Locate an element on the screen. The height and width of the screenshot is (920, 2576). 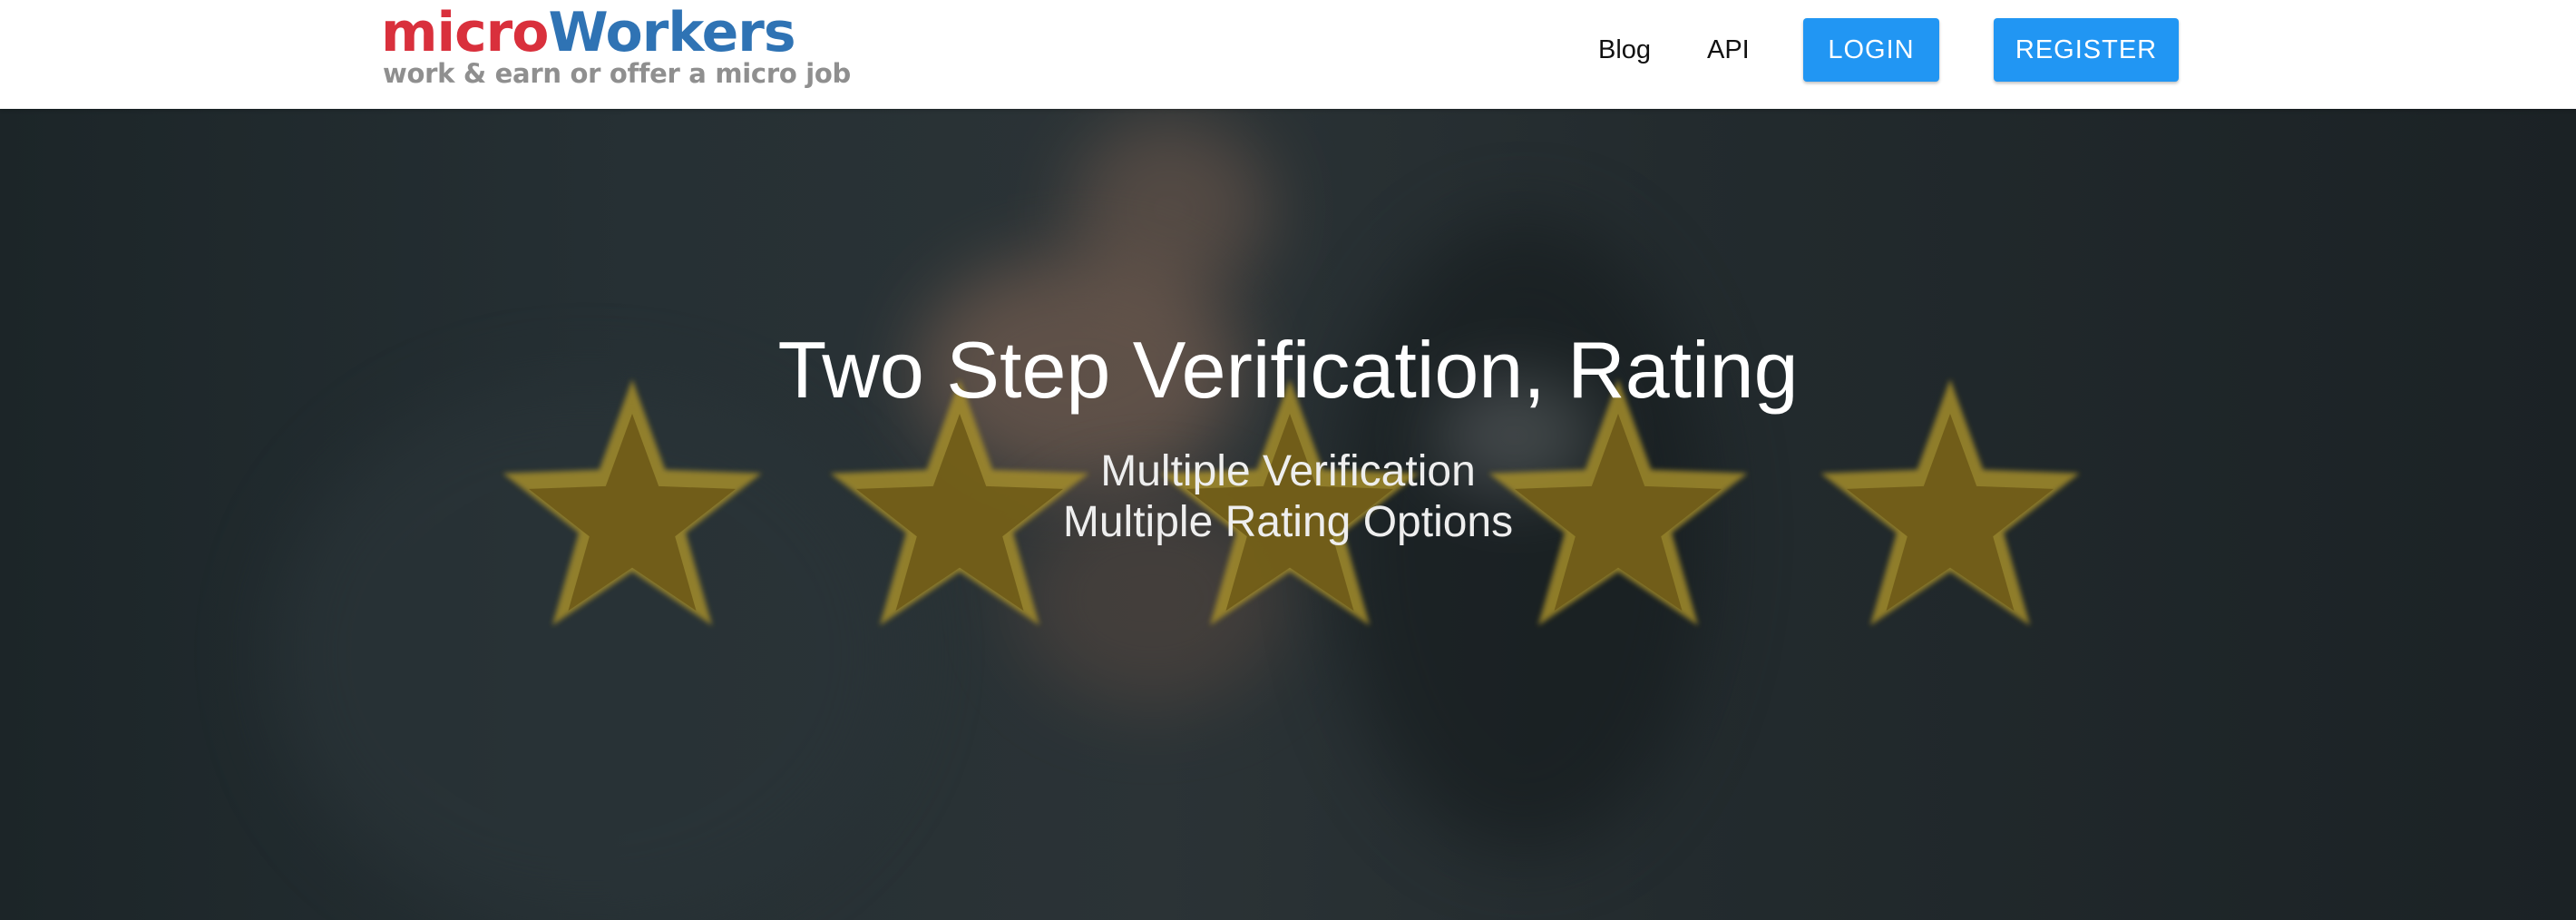
login-button: LOGIN is located at coordinates (1871, 50).